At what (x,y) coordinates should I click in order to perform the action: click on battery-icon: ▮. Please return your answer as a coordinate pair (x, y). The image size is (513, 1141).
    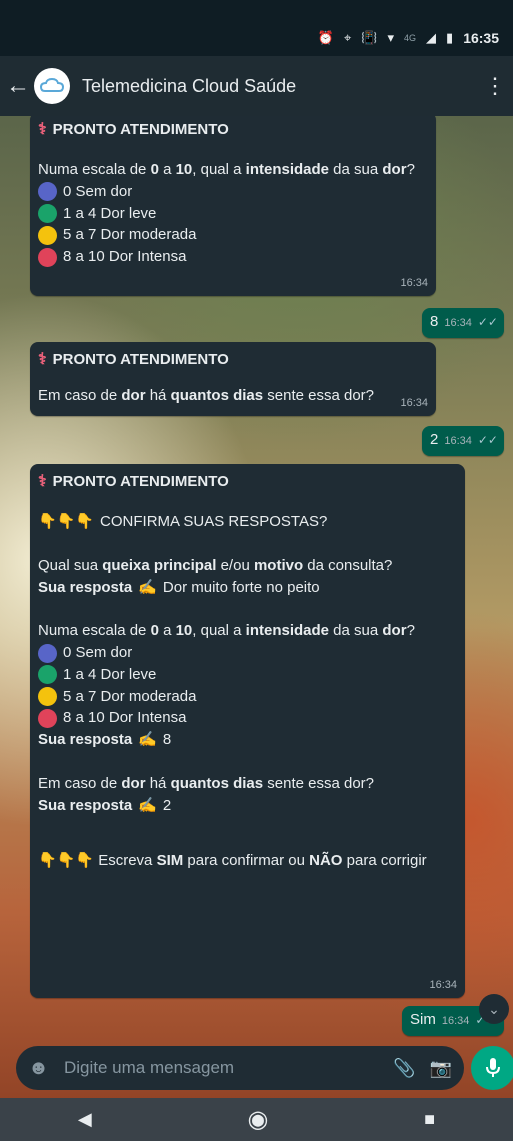
    Looking at the image, I should click on (450, 37).